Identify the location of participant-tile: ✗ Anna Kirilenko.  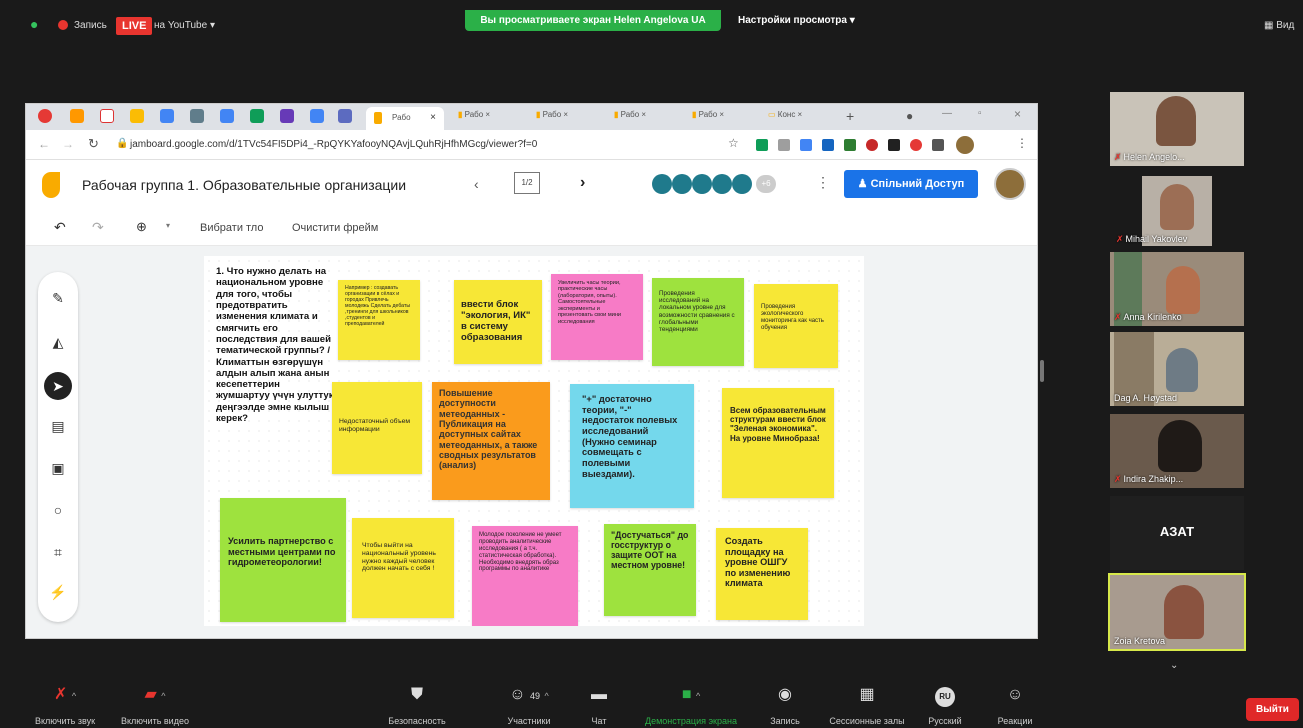
(1177, 289).